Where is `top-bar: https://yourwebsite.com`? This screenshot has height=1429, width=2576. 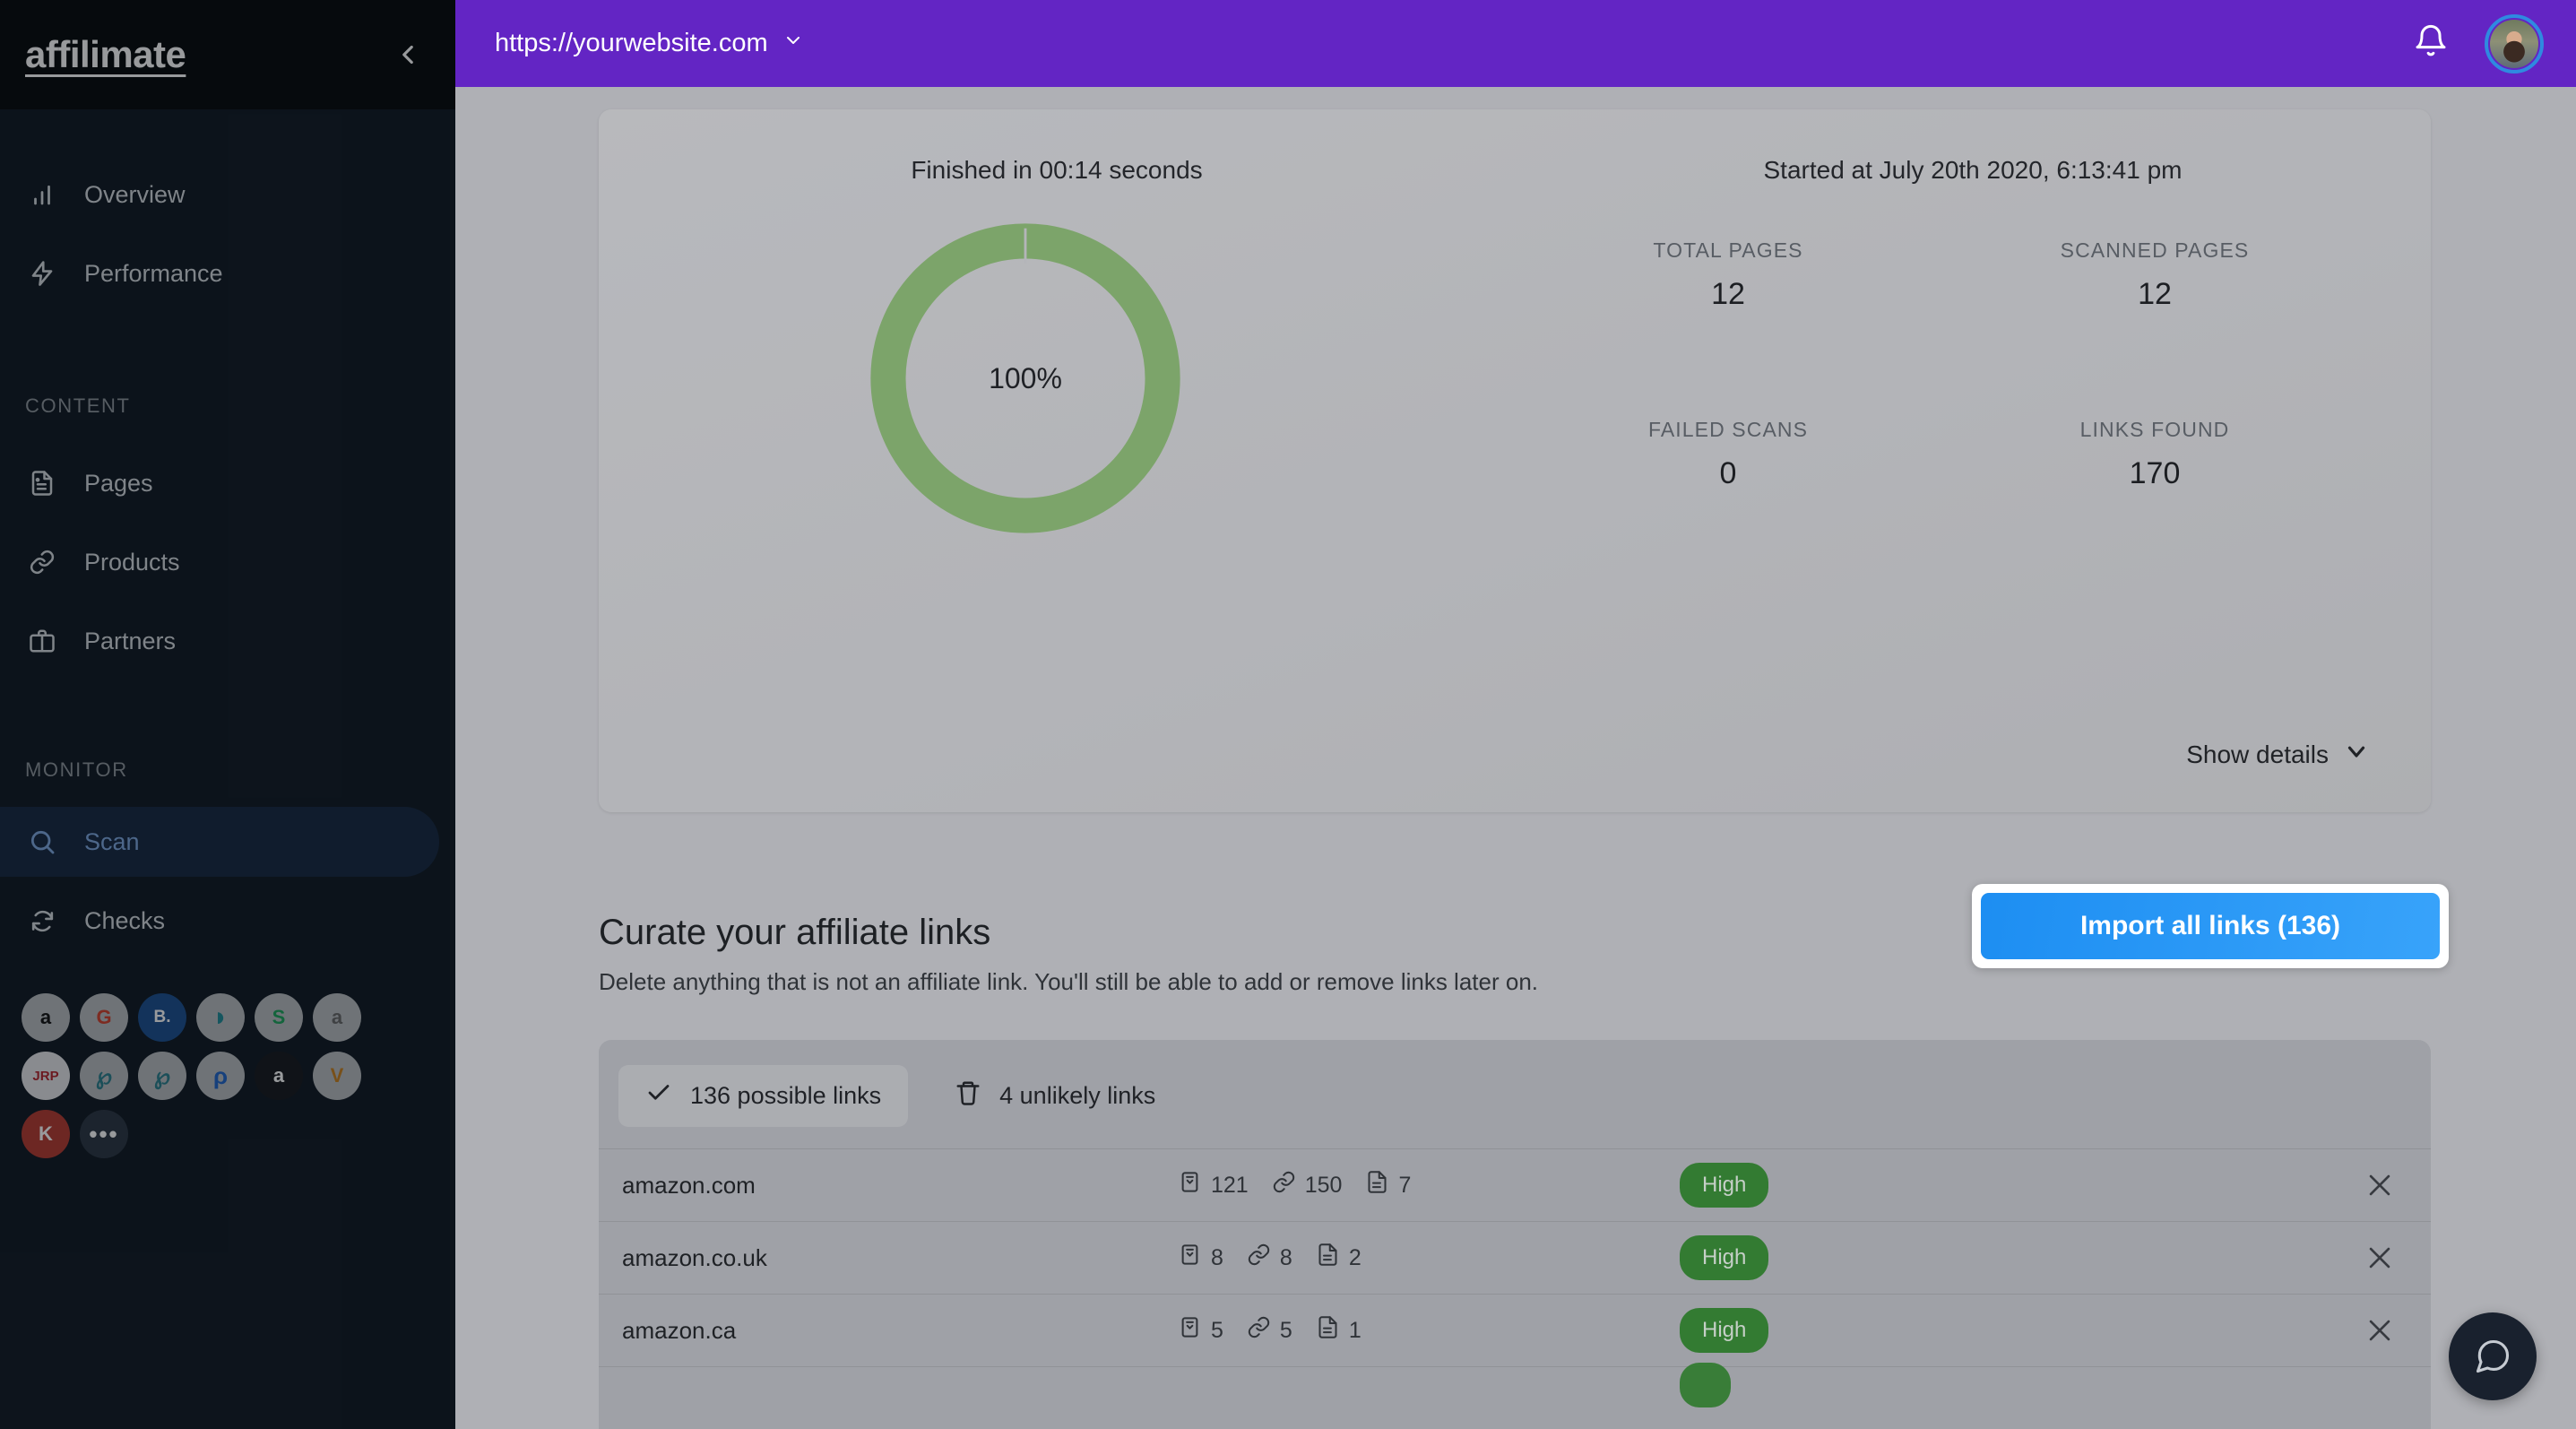
top-bar: https://yourwebsite.com is located at coordinates (1515, 43).